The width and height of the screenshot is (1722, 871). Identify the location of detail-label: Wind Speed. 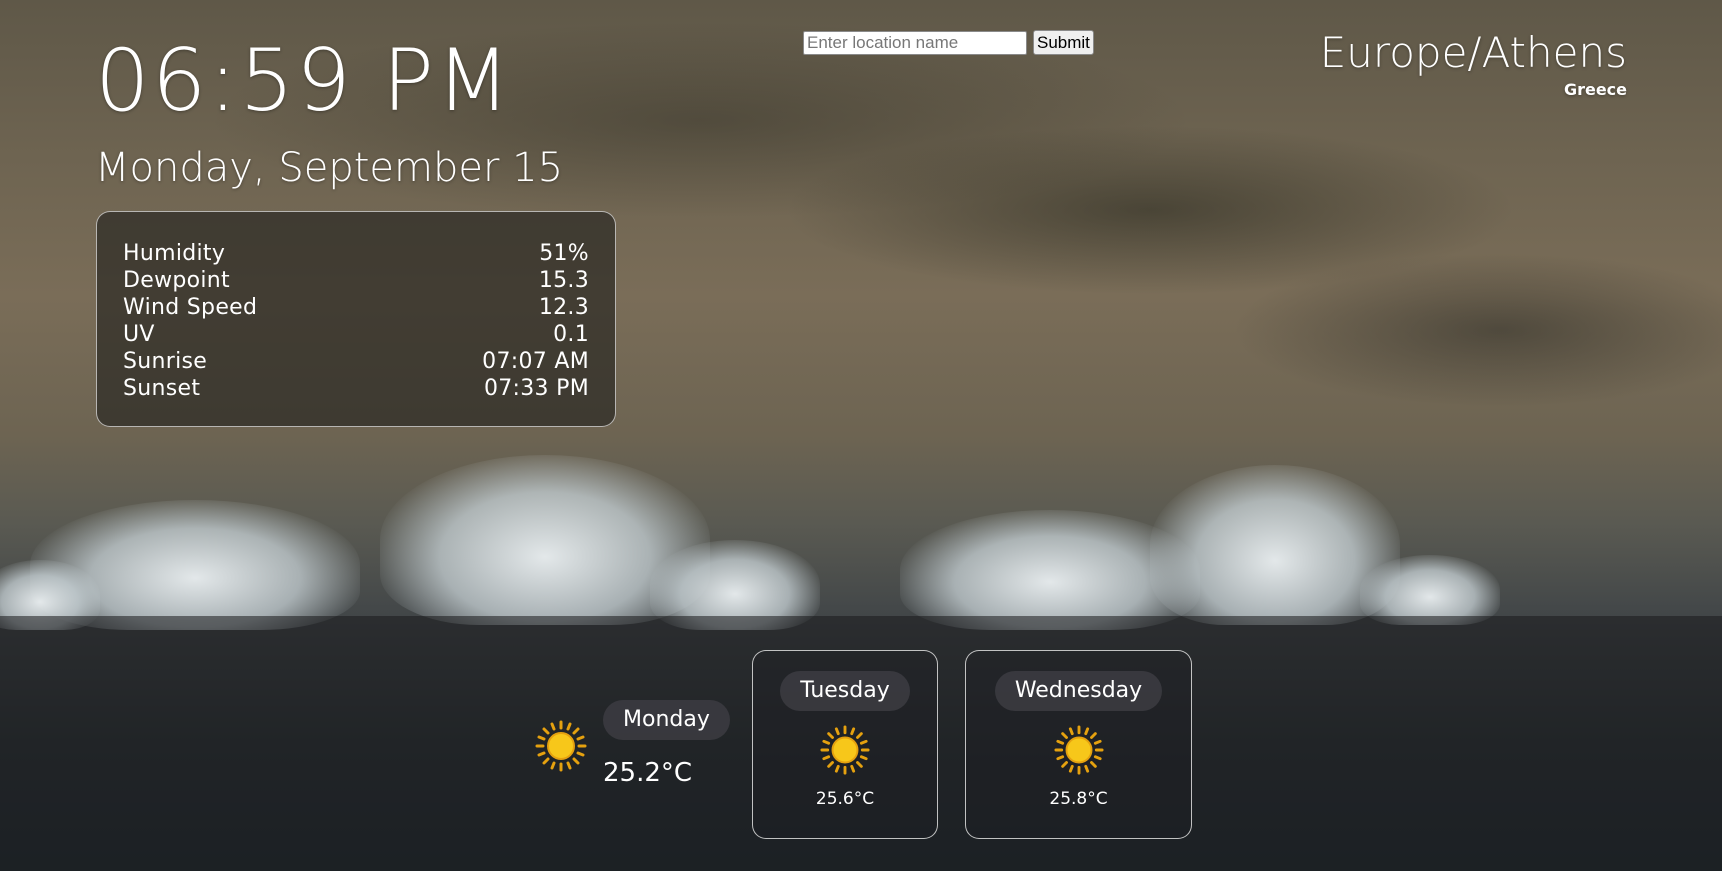
(190, 307).